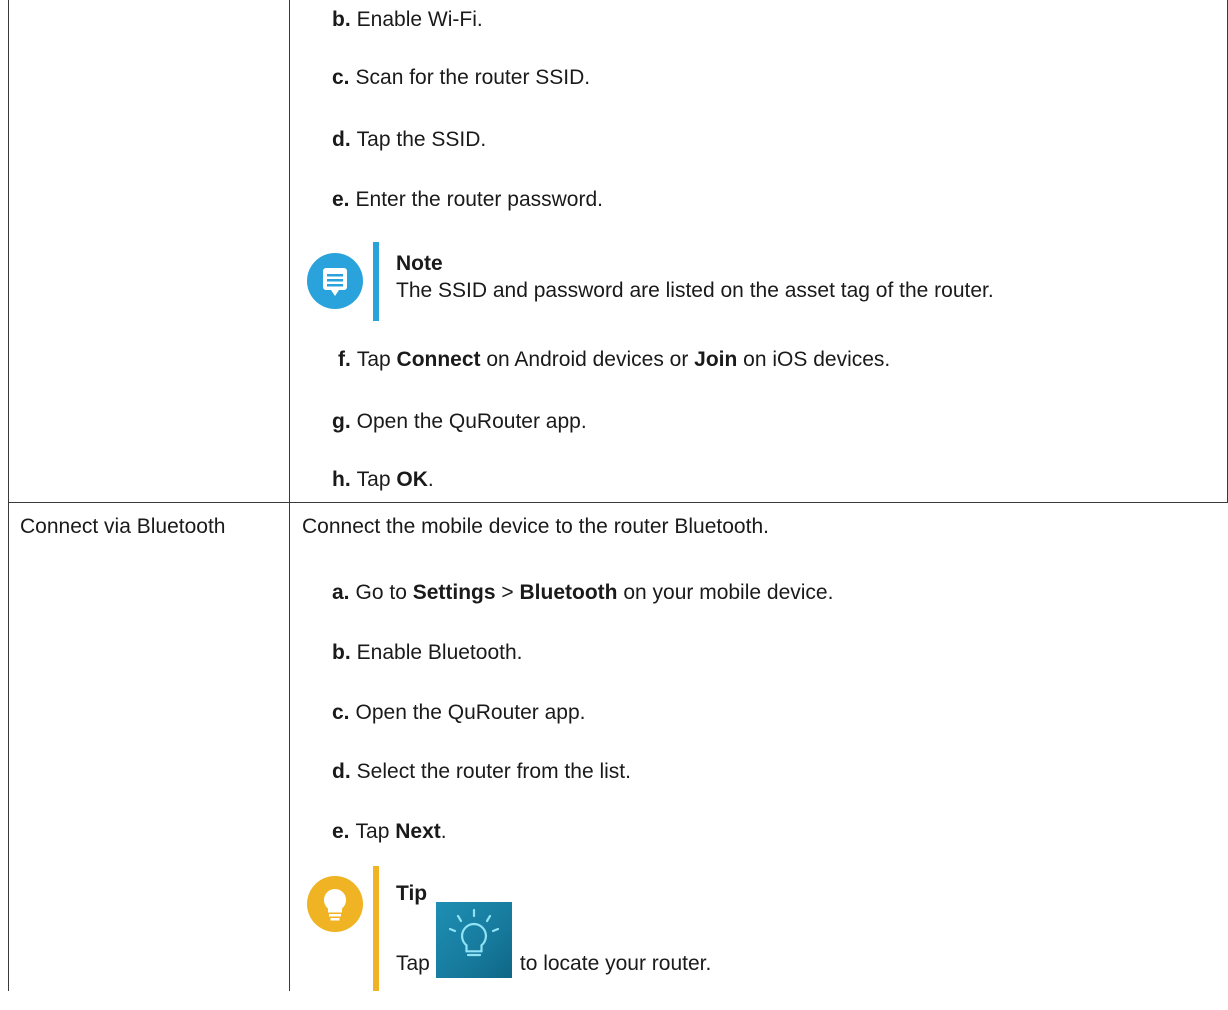  Describe the element at coordinates (419, 263) in the screenshot. I see `note-title: Note` at that location.